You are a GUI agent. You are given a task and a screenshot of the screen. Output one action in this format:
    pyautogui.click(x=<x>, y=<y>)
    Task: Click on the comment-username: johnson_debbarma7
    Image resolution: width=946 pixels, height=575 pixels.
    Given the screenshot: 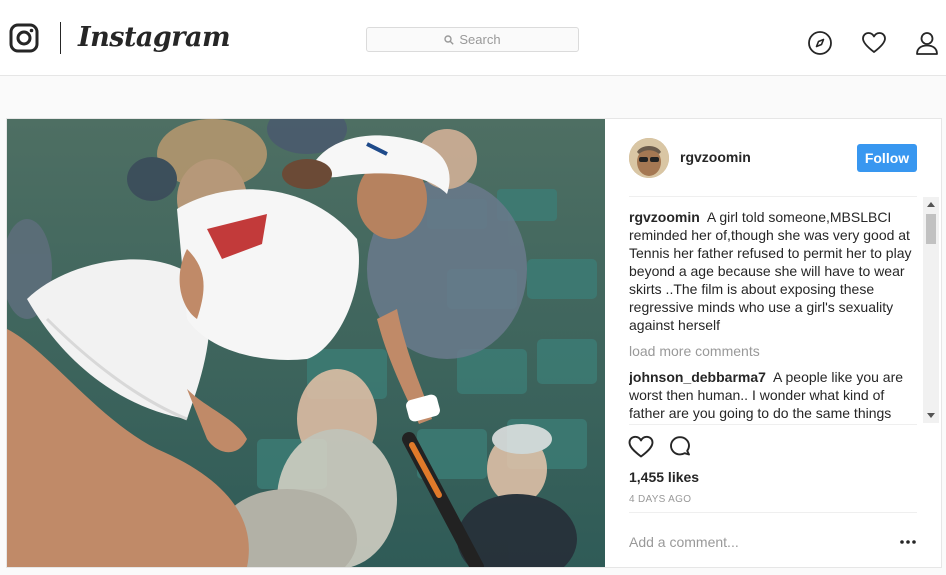 What is the action you would take?
    pyautogui.click(x=697, y=377)
    